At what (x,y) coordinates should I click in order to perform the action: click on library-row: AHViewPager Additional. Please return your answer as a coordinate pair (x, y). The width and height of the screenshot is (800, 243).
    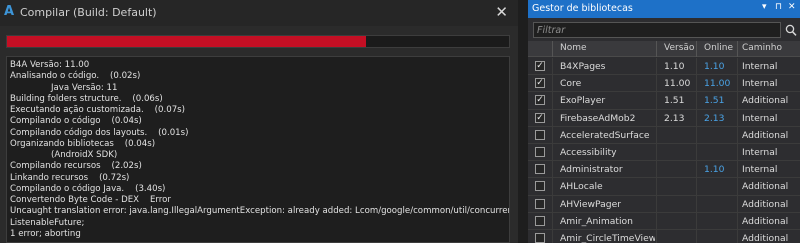
    Looking at the image, I should click on (664, 204).